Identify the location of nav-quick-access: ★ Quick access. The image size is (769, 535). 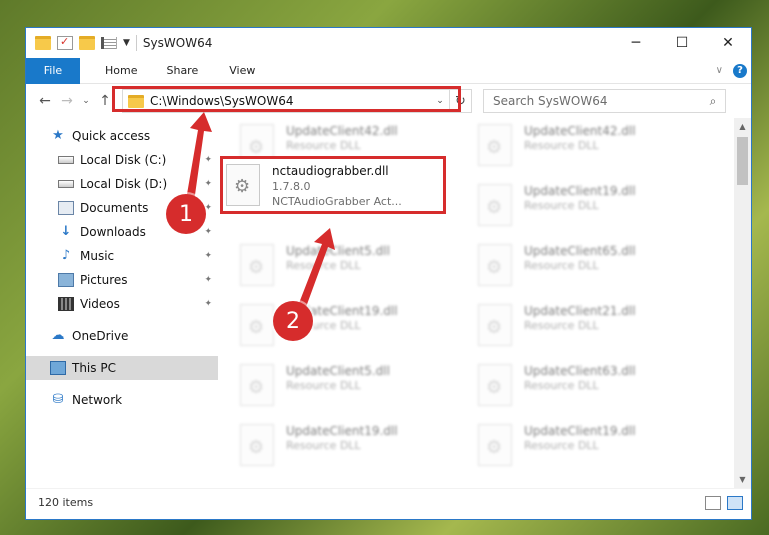
(122, 136).